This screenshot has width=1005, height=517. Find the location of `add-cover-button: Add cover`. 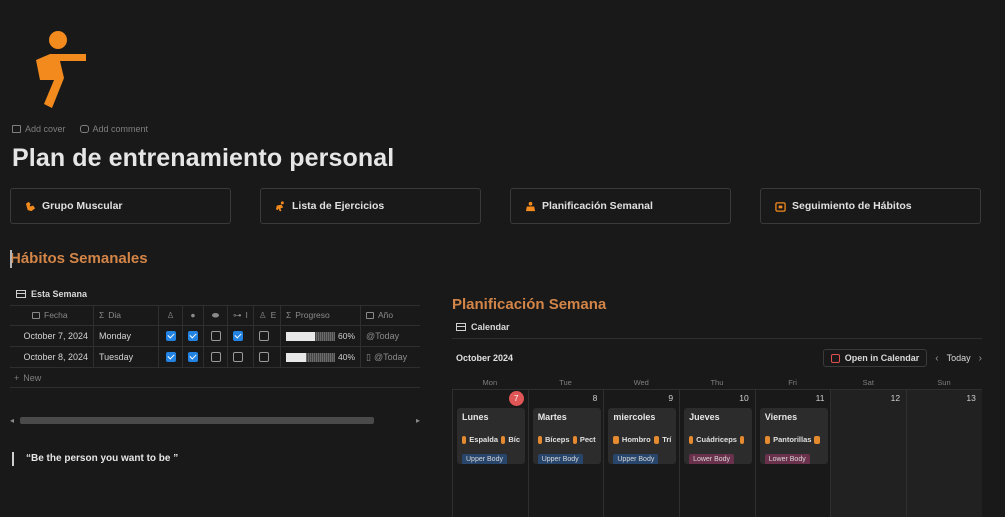

add-cover-button: Add cover is located at coordinates (39, 129).